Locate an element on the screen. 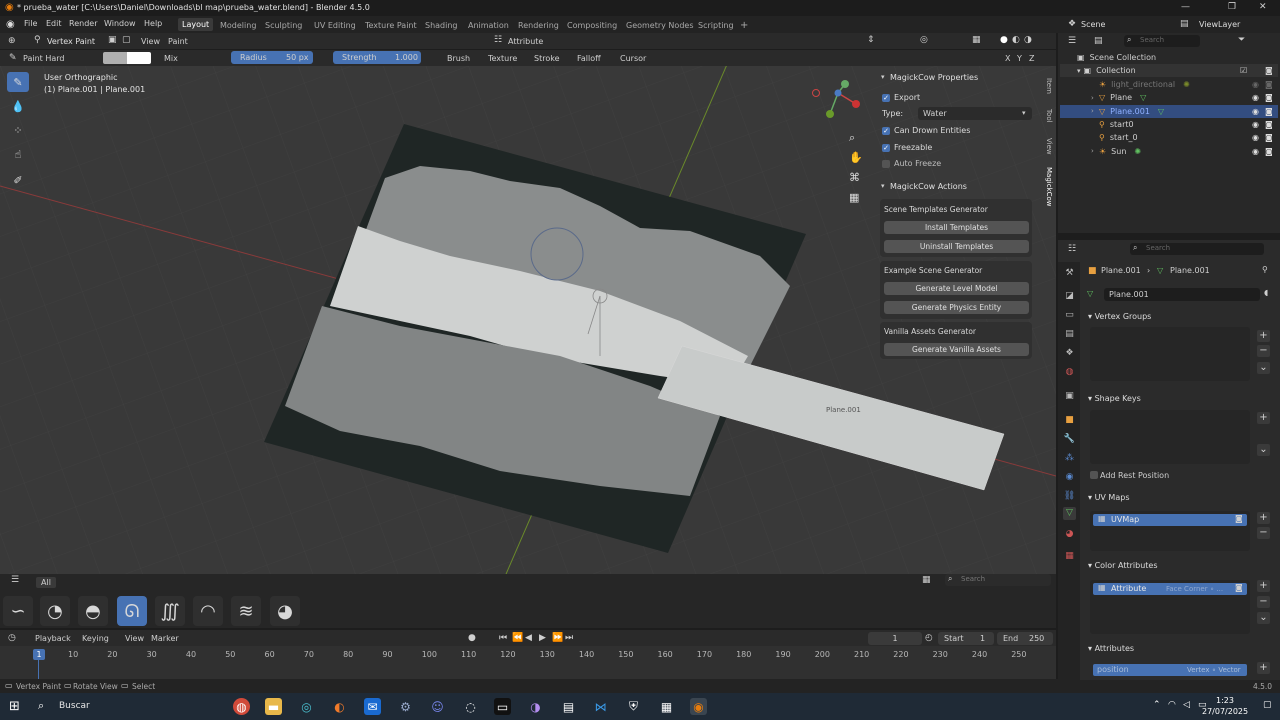  maximize-button: ❐ is located at coordinates (1232, 7).